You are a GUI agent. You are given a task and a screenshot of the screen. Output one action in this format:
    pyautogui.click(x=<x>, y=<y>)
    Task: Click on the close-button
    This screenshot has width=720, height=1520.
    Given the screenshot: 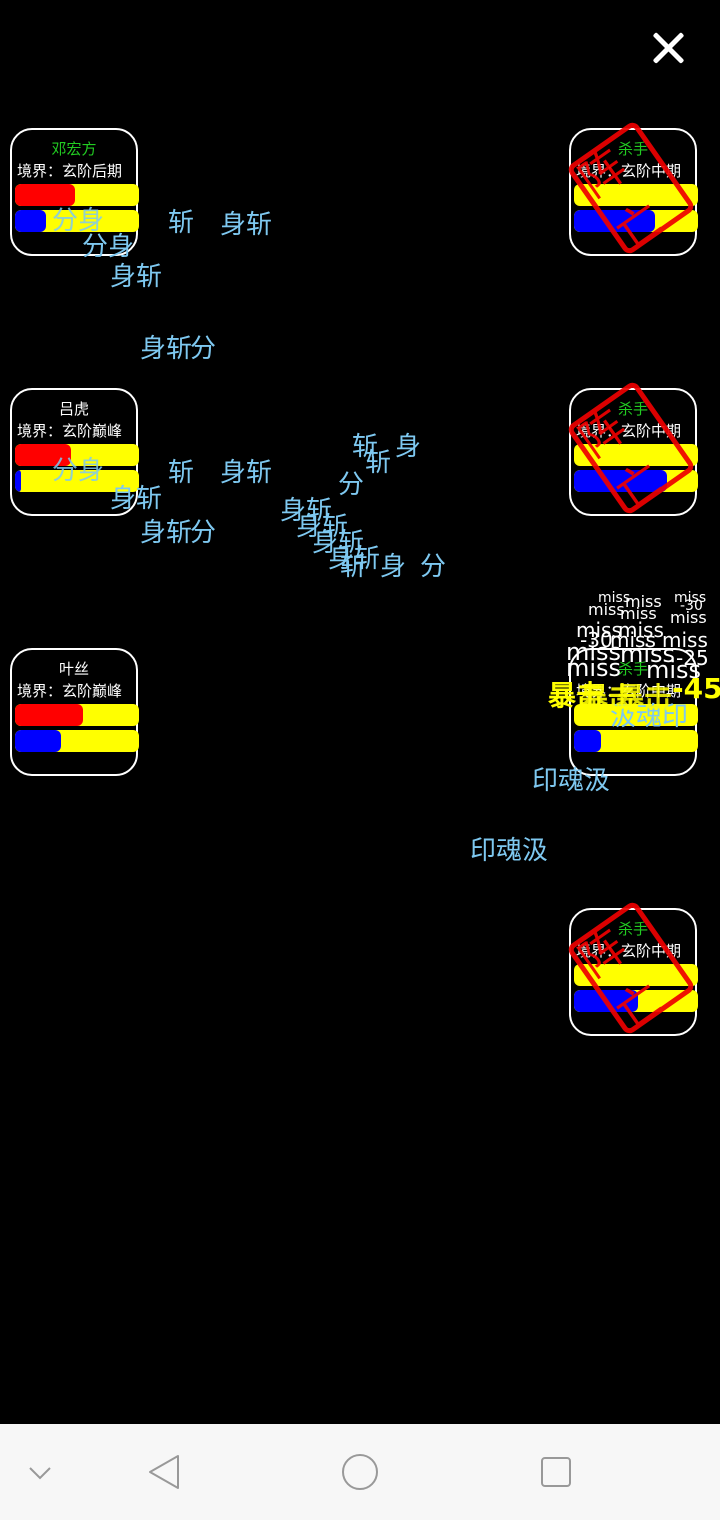 What is the action you would take?
    pyautogui.click(x=668, y=48)
    